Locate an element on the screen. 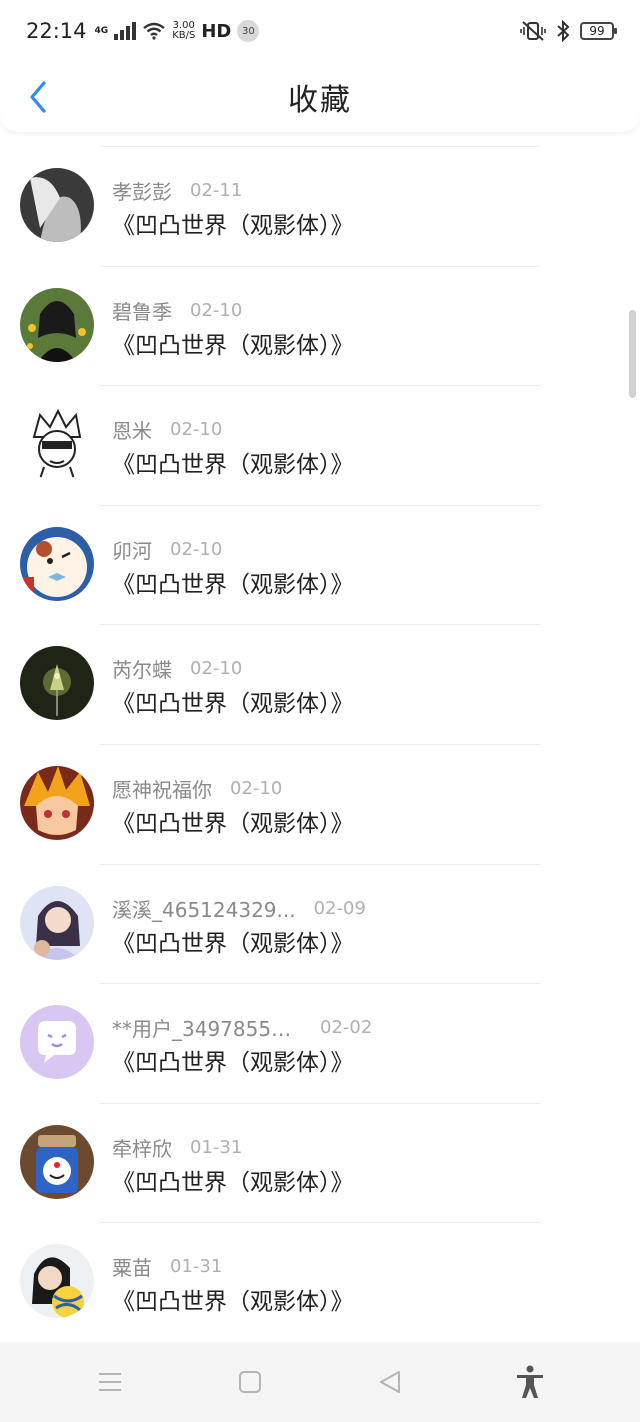 Image resolution: width=640 pixels, height=1422 pixels. hd-indicator: HD is located at coordinates (216, 31).